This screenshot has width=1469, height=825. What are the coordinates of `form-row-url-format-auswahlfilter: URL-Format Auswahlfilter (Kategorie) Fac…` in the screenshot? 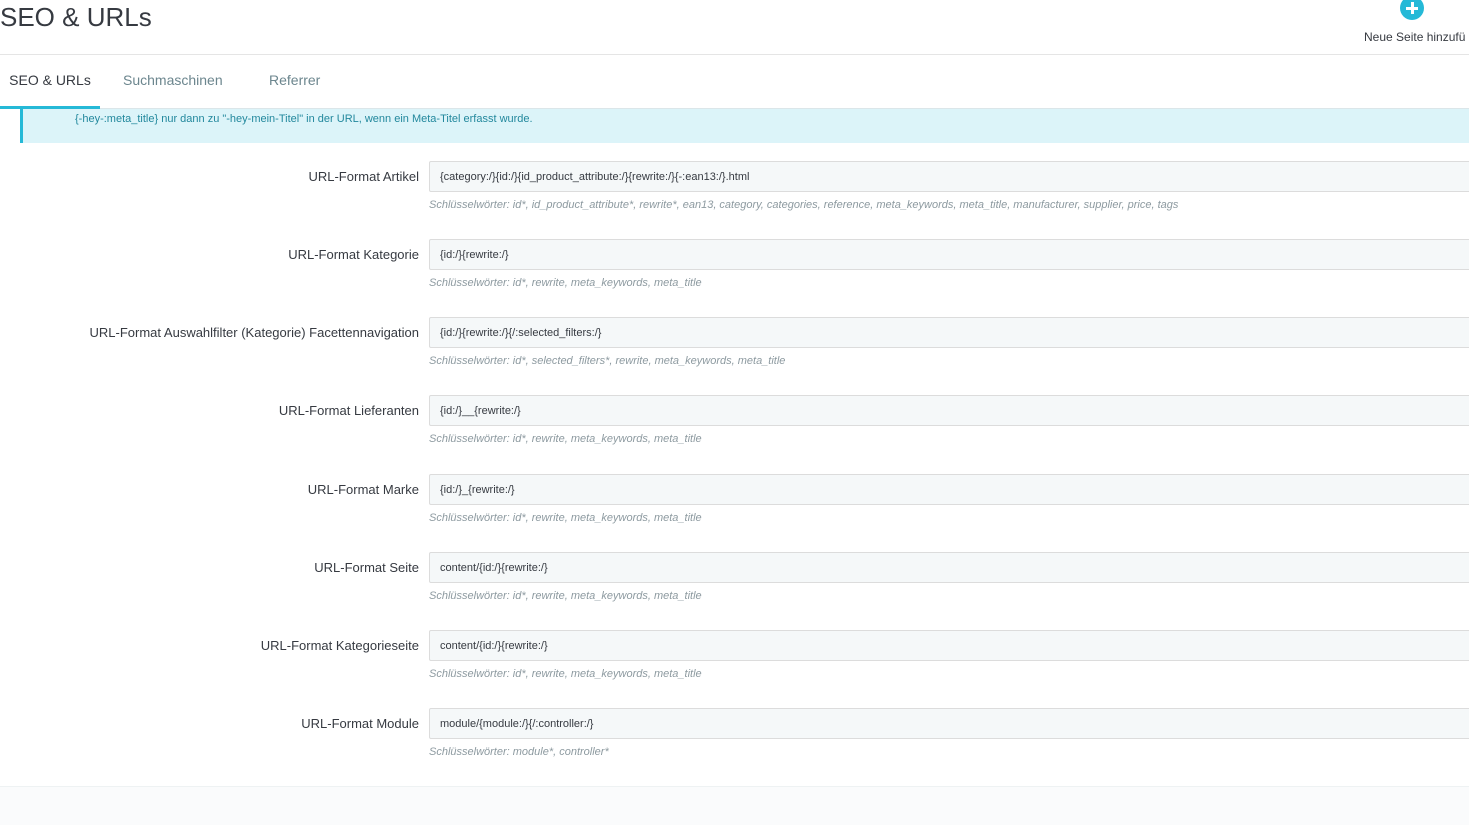 It's located at (734, 347).